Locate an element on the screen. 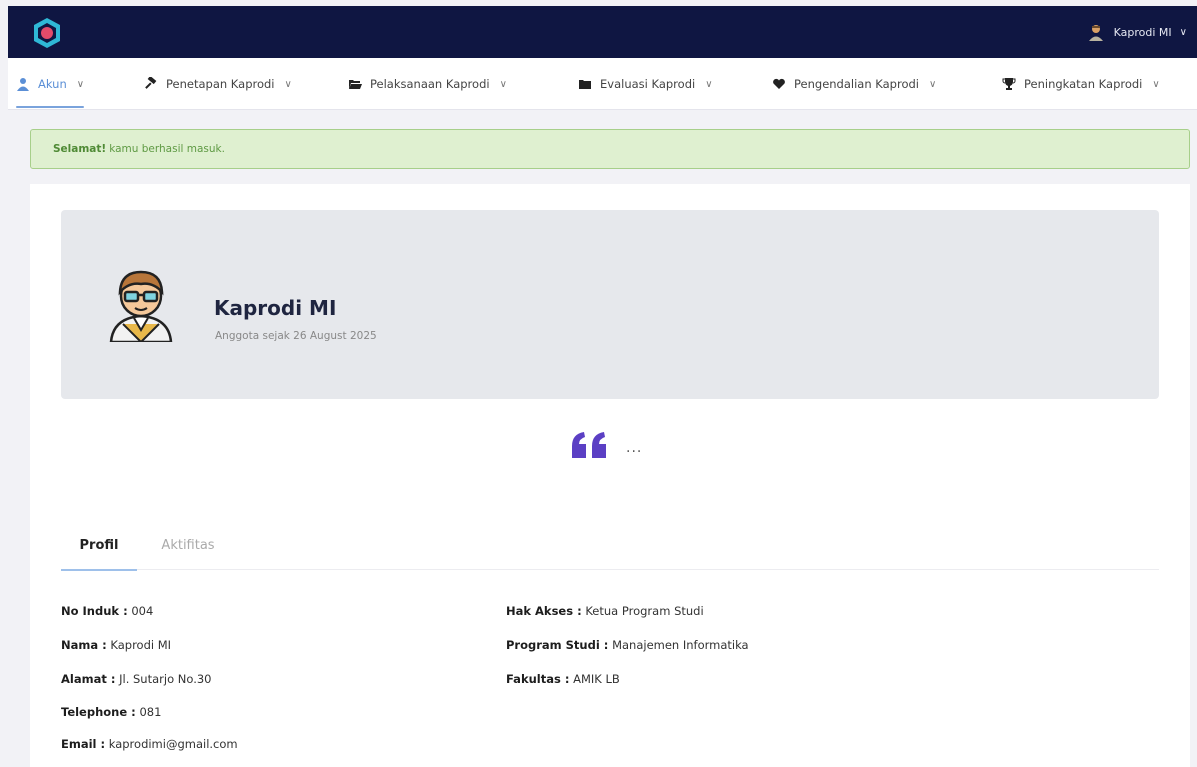 This screenshot has height=767, width=1197. detail-value: AMIK LB is located at coordinates (596, 679).